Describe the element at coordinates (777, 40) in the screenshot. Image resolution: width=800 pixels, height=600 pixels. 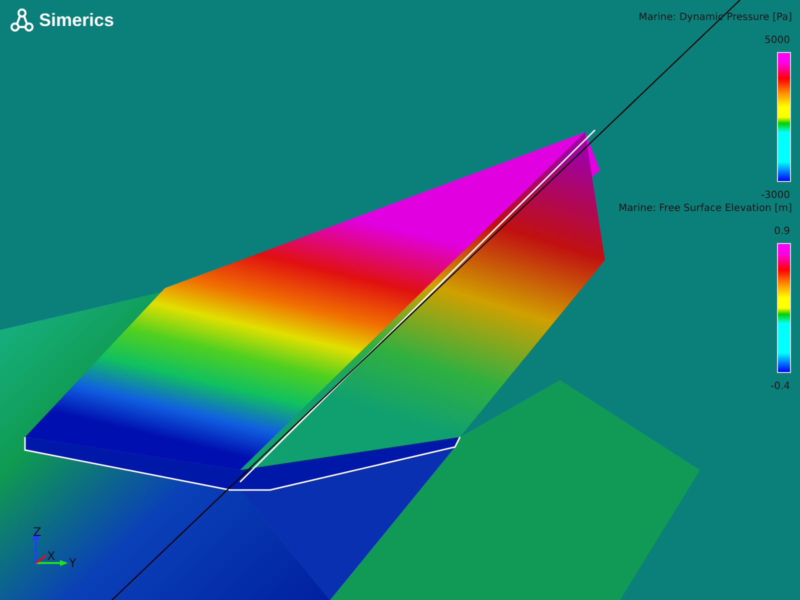
I see `legend-max-value: 5000` at that location.